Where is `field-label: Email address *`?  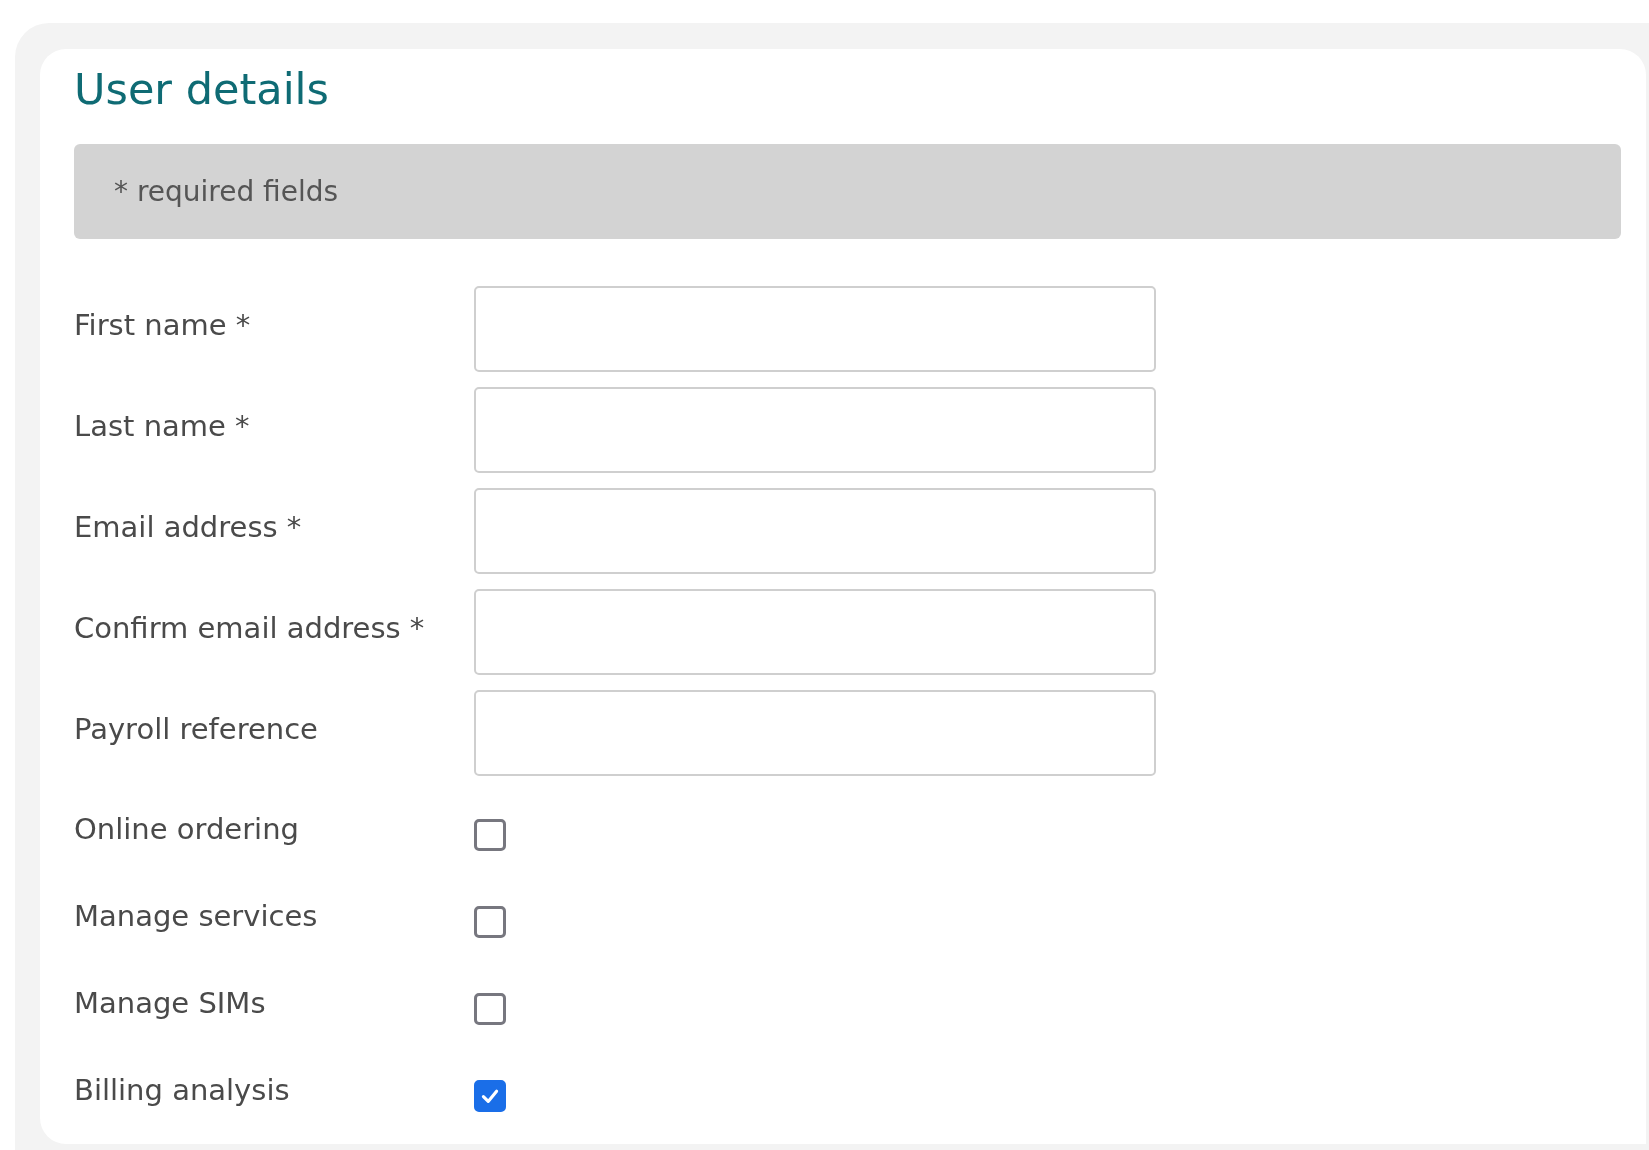 field-label: Email address * is located at coordinates (188, 527).